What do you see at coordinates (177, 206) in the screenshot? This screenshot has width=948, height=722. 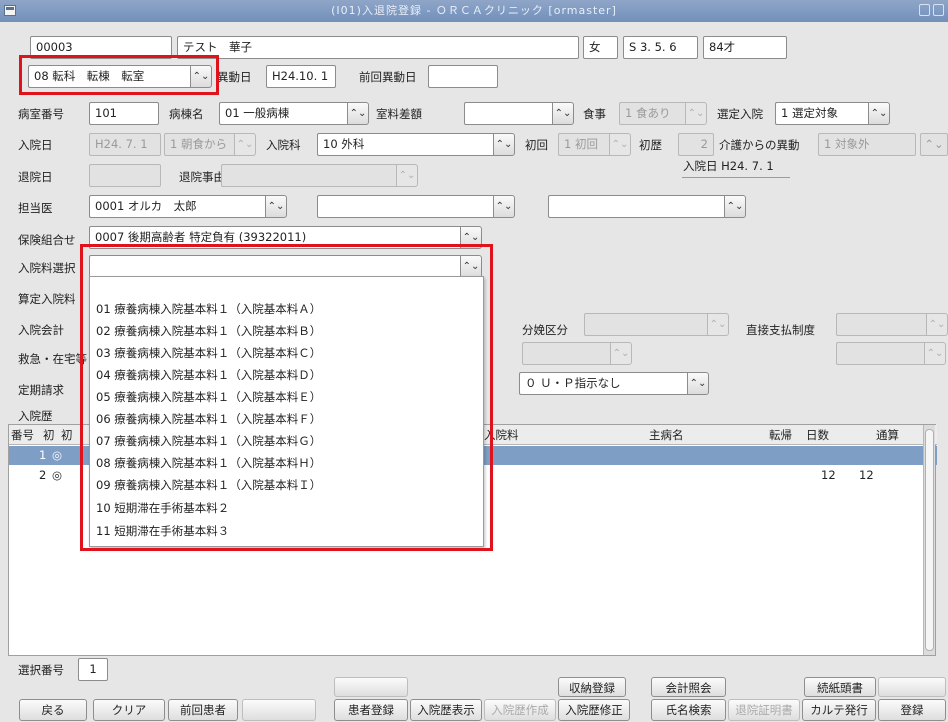 I see `doctor1-value: 0001 オルカ 太郎` at bounding box center [177, 206].